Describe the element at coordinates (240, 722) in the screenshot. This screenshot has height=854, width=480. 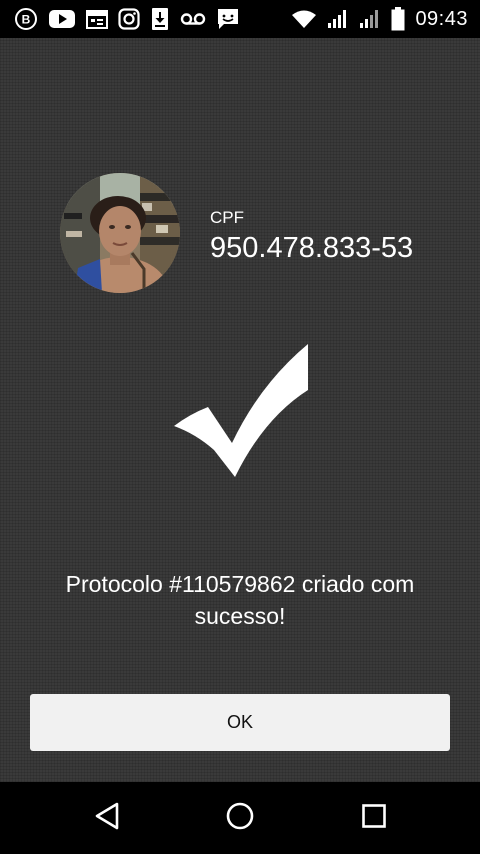
I see `ok-button: OK` at that location.